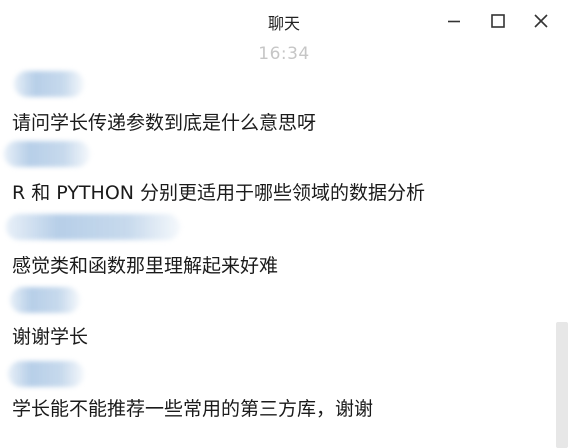 Image resolution: width=568 pixels, height=448 pixels. I want to click on message-text: 谢谢学长, so click(50, 337).